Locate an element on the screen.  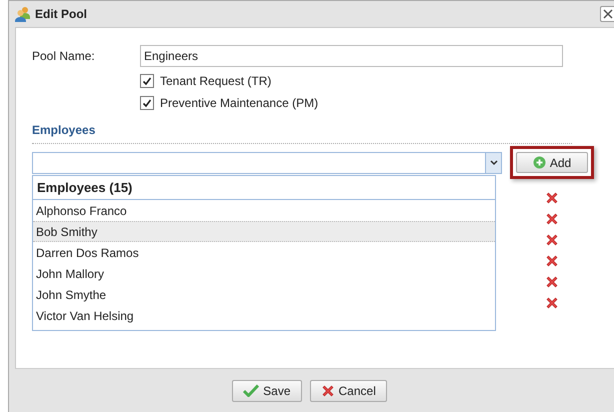
dropdown-header: Employees (15) is located at coordinates (264, 188).